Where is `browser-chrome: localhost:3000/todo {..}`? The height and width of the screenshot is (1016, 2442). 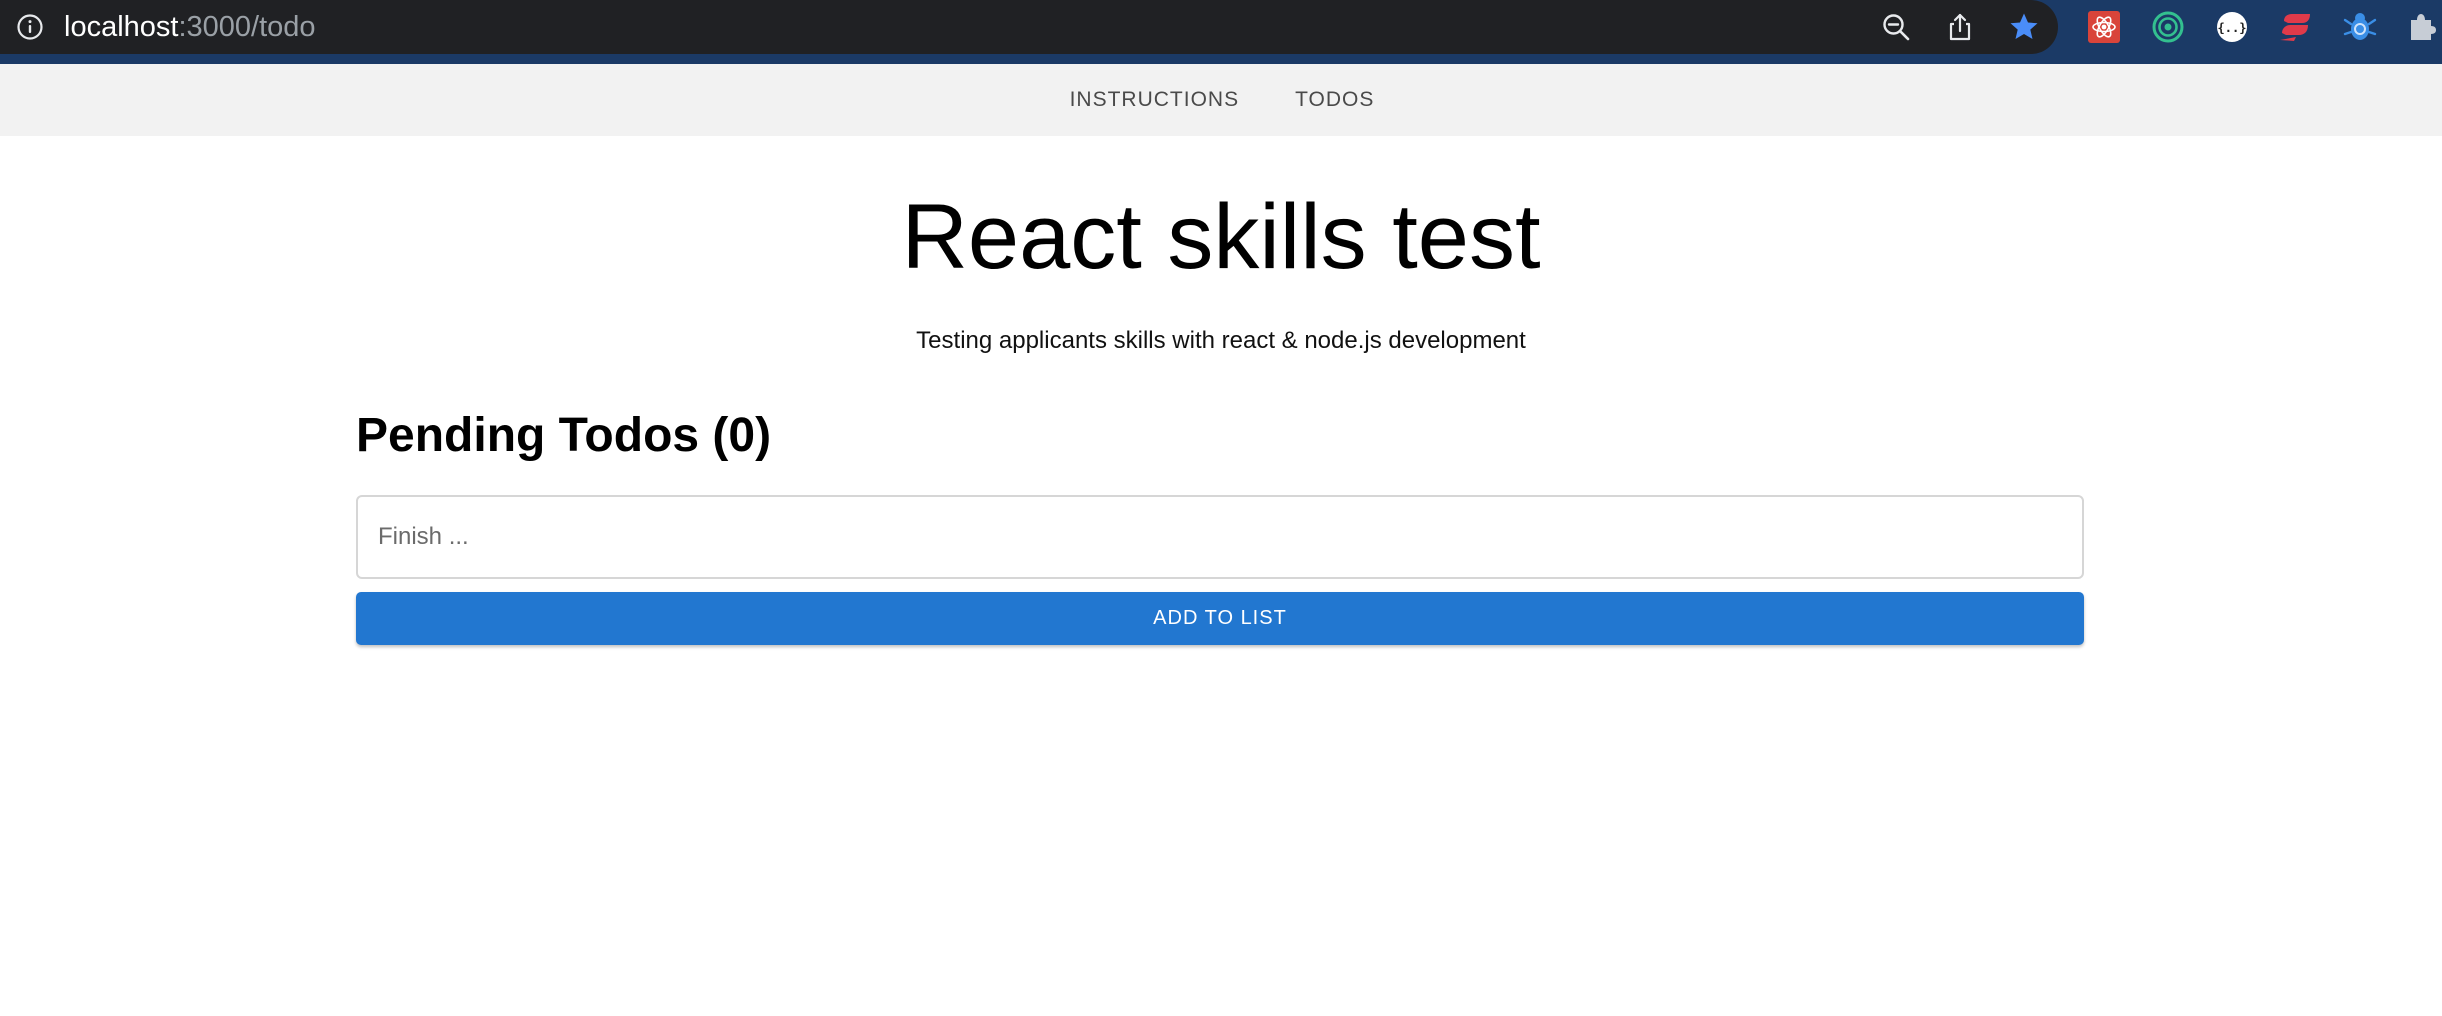
browser-chrome: localhost:3000/todo {..} is located at coordinates (1221, 32).